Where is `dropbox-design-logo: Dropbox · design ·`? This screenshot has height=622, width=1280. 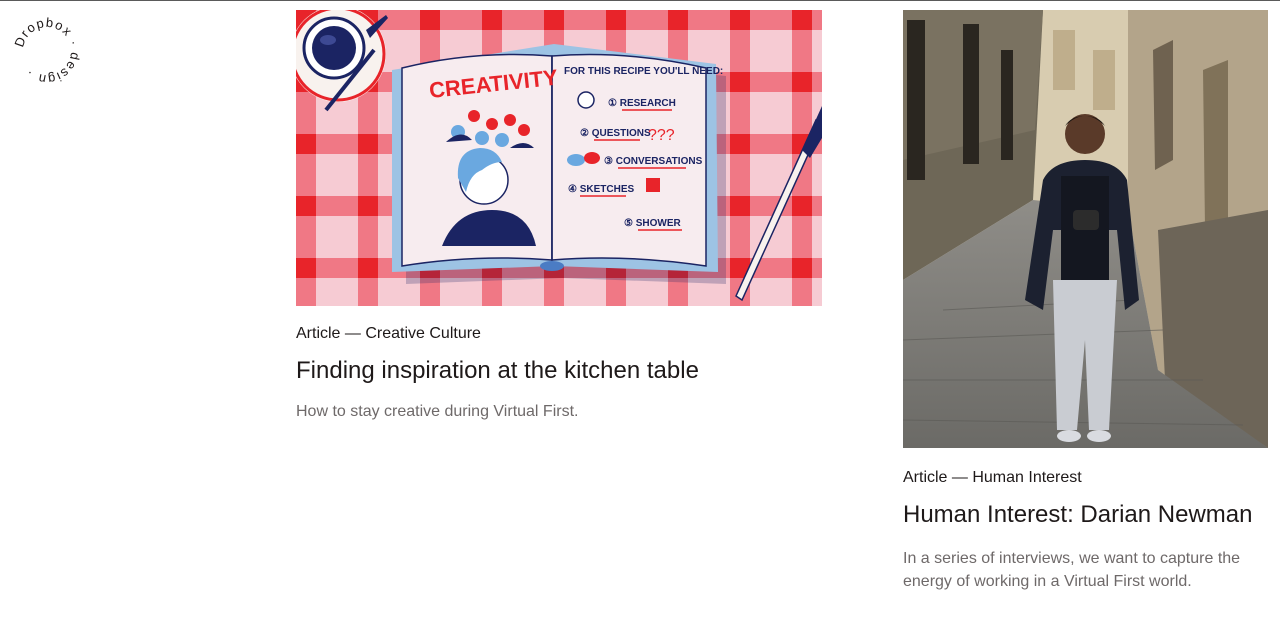
dropbox-design-logo: Dropbox · design · is located at coordinates (47, 51).